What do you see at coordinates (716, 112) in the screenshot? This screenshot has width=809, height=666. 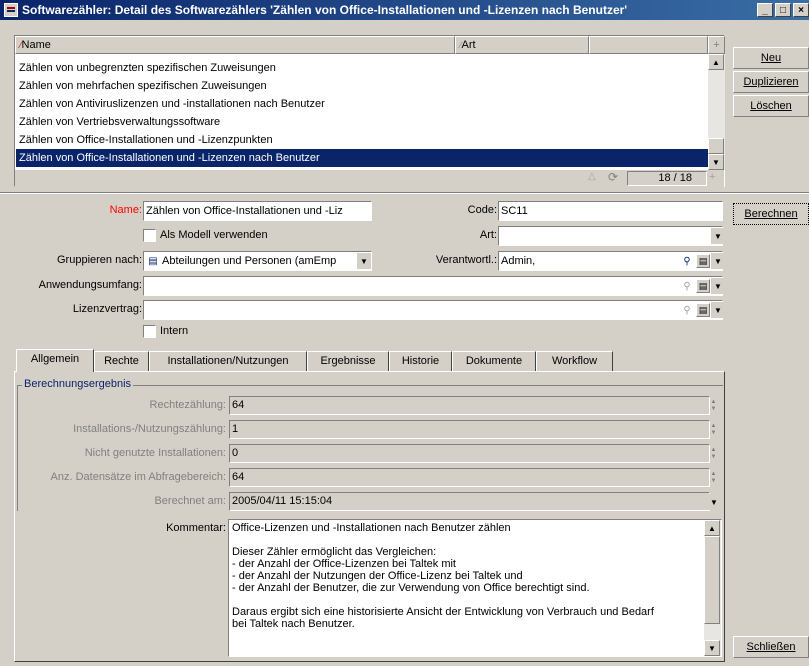 I see `list-scrollbar: ▲ ▼` at bounding box center [716, 112].